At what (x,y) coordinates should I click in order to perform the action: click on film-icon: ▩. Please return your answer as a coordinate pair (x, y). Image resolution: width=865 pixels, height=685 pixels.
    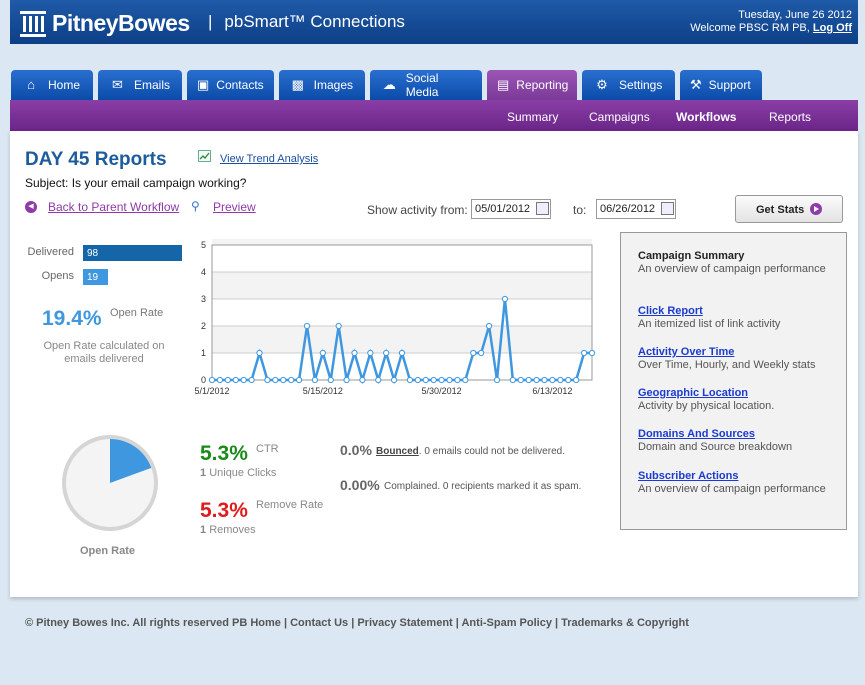
    Looking at the image, I should click on (297, 84).